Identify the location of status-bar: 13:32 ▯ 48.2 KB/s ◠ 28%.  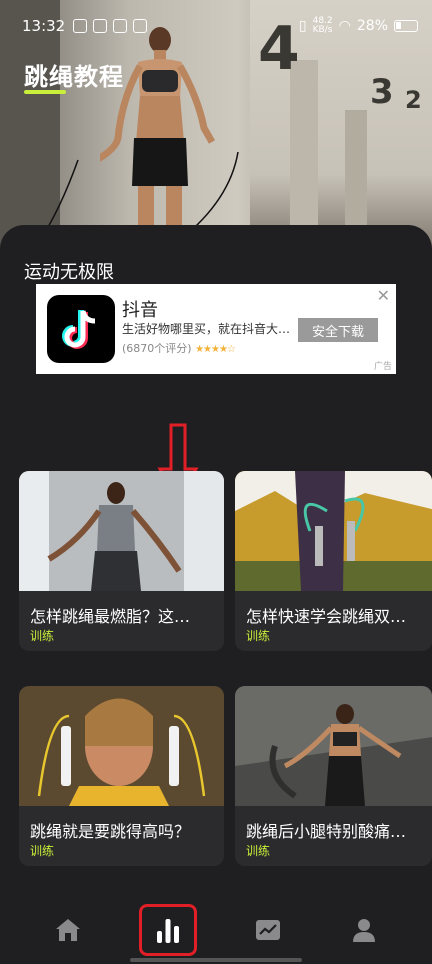
(216, 26).